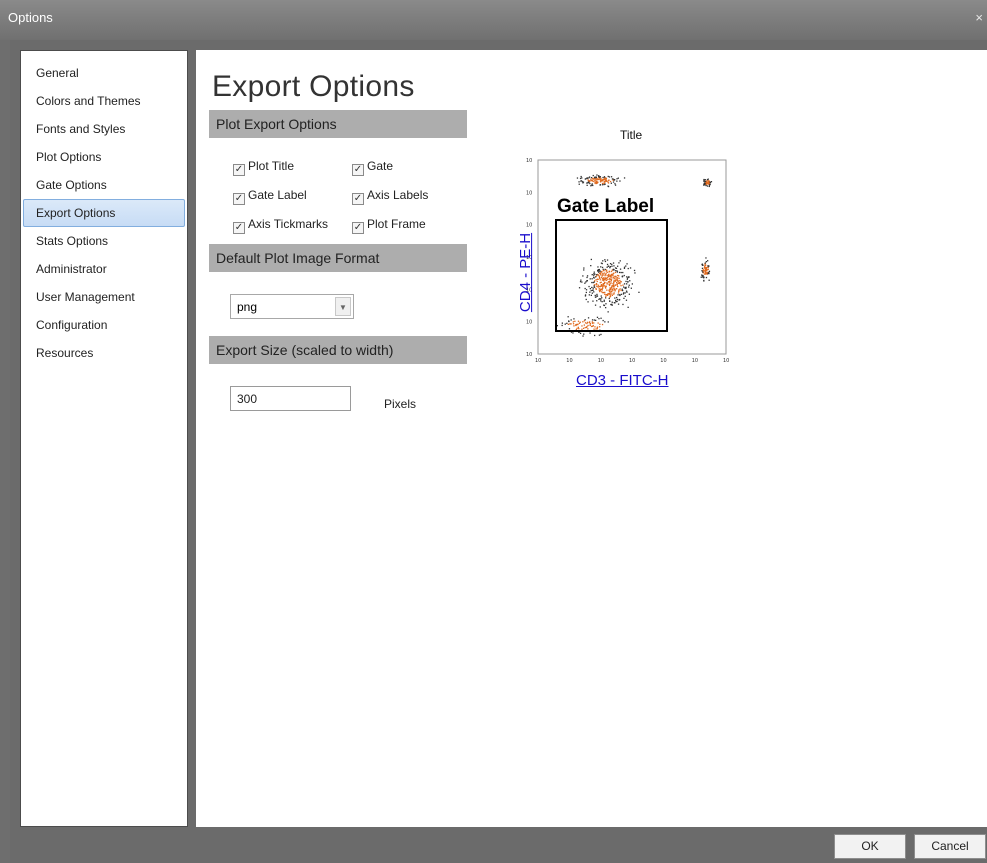 The height and width of the screenshot is (863, 987). I want to click on sidebar-item-administrator: Administrator, so click(104, 269).